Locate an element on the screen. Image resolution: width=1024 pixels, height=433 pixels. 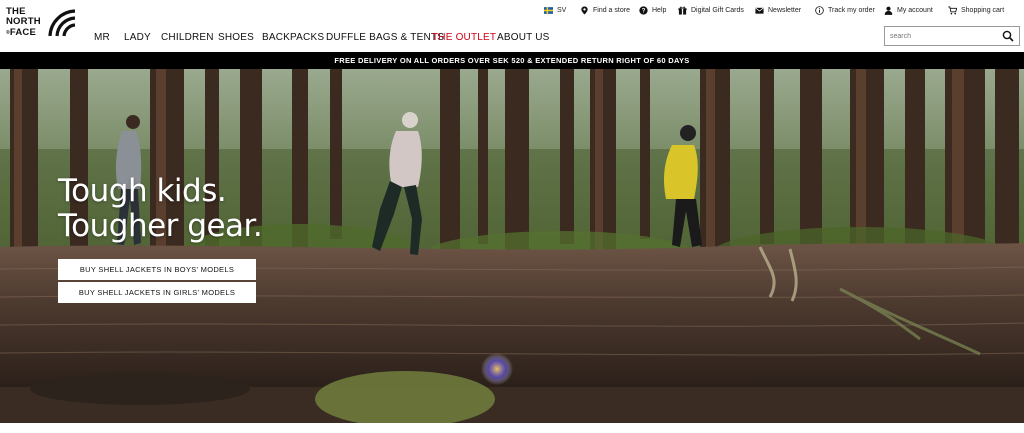
logo-line-3: ®FACE is located at coordinates (21, 33).